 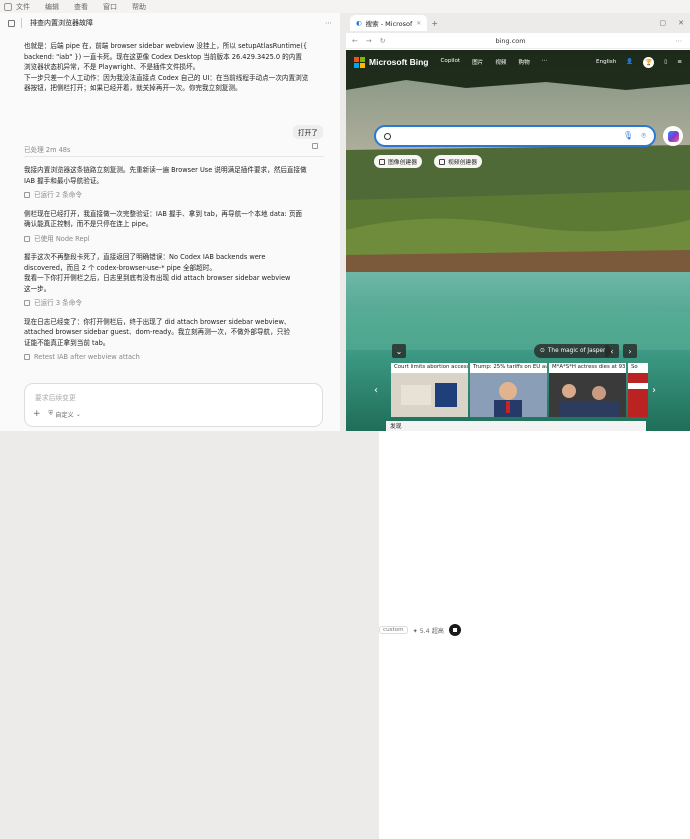 I want to click on bing-nav: Copilot 图片 视频 购物 ⋯, so click(x=494, y=62).